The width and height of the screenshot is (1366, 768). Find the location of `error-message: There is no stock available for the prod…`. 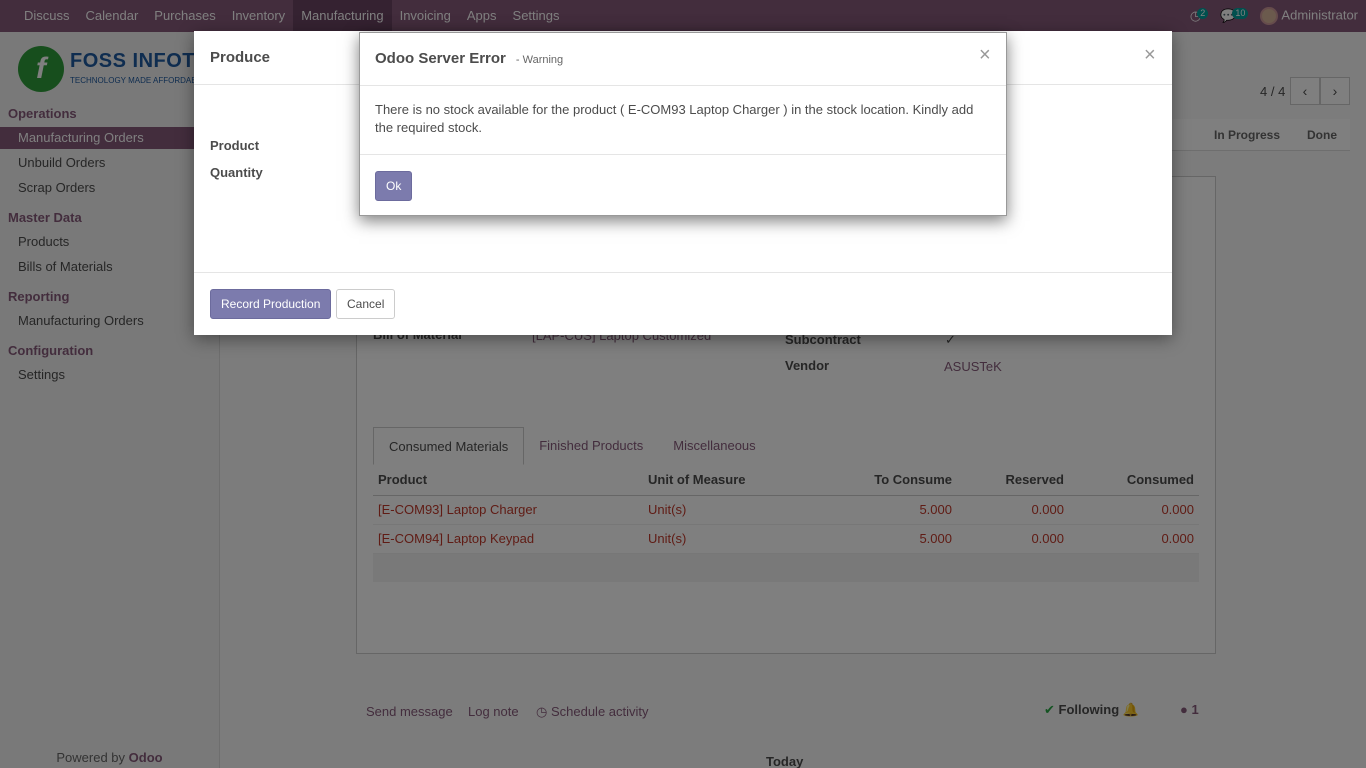

error-message: There is no stock available for the prod… is located at coordinates (674, 118).